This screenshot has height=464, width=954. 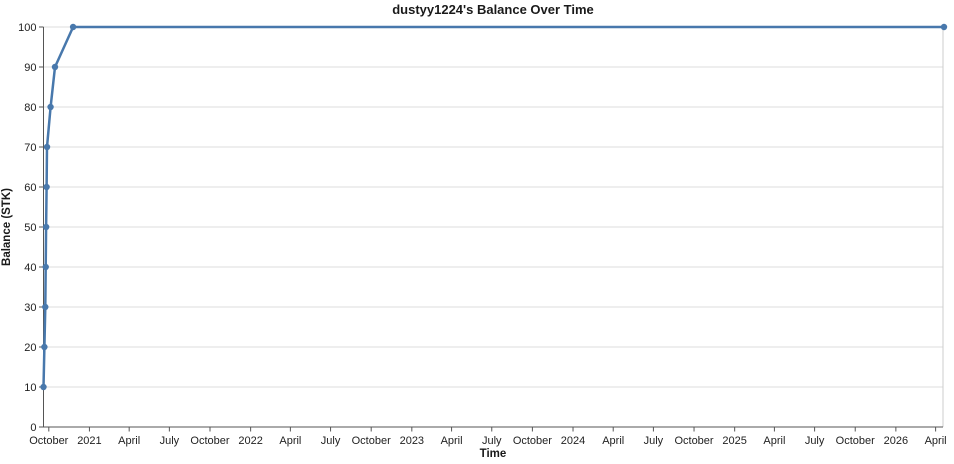 What do you see at coordinates (30, 108) in the screenshot?
I see `y-tick-label: 80` at bounding box center [30, 108].